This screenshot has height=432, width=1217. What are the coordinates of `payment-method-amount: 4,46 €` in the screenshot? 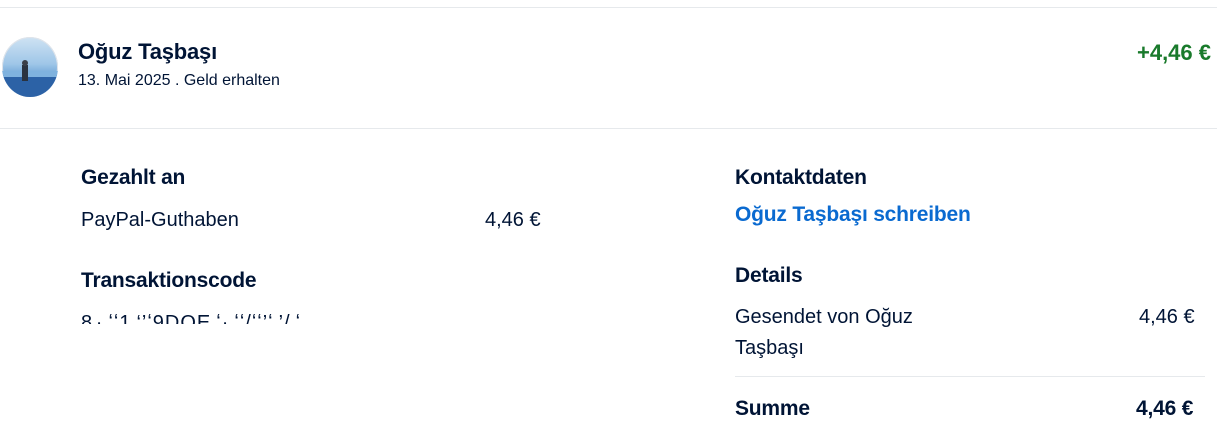 It's located at (513, 220).